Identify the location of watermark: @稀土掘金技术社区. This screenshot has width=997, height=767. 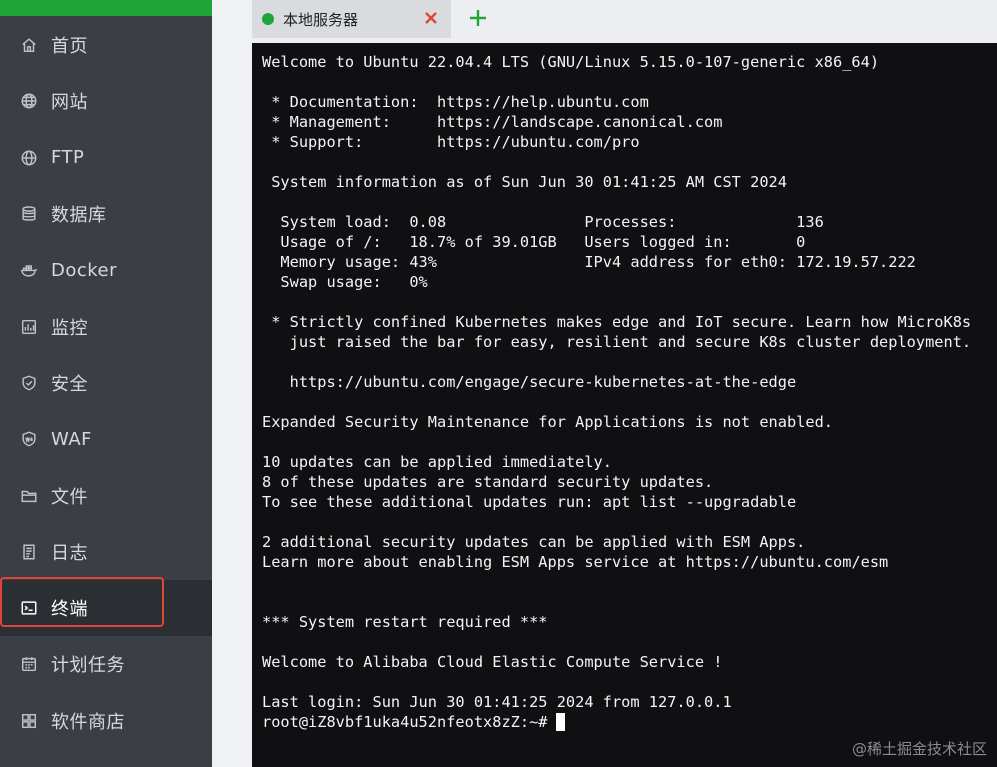
(919, 749).